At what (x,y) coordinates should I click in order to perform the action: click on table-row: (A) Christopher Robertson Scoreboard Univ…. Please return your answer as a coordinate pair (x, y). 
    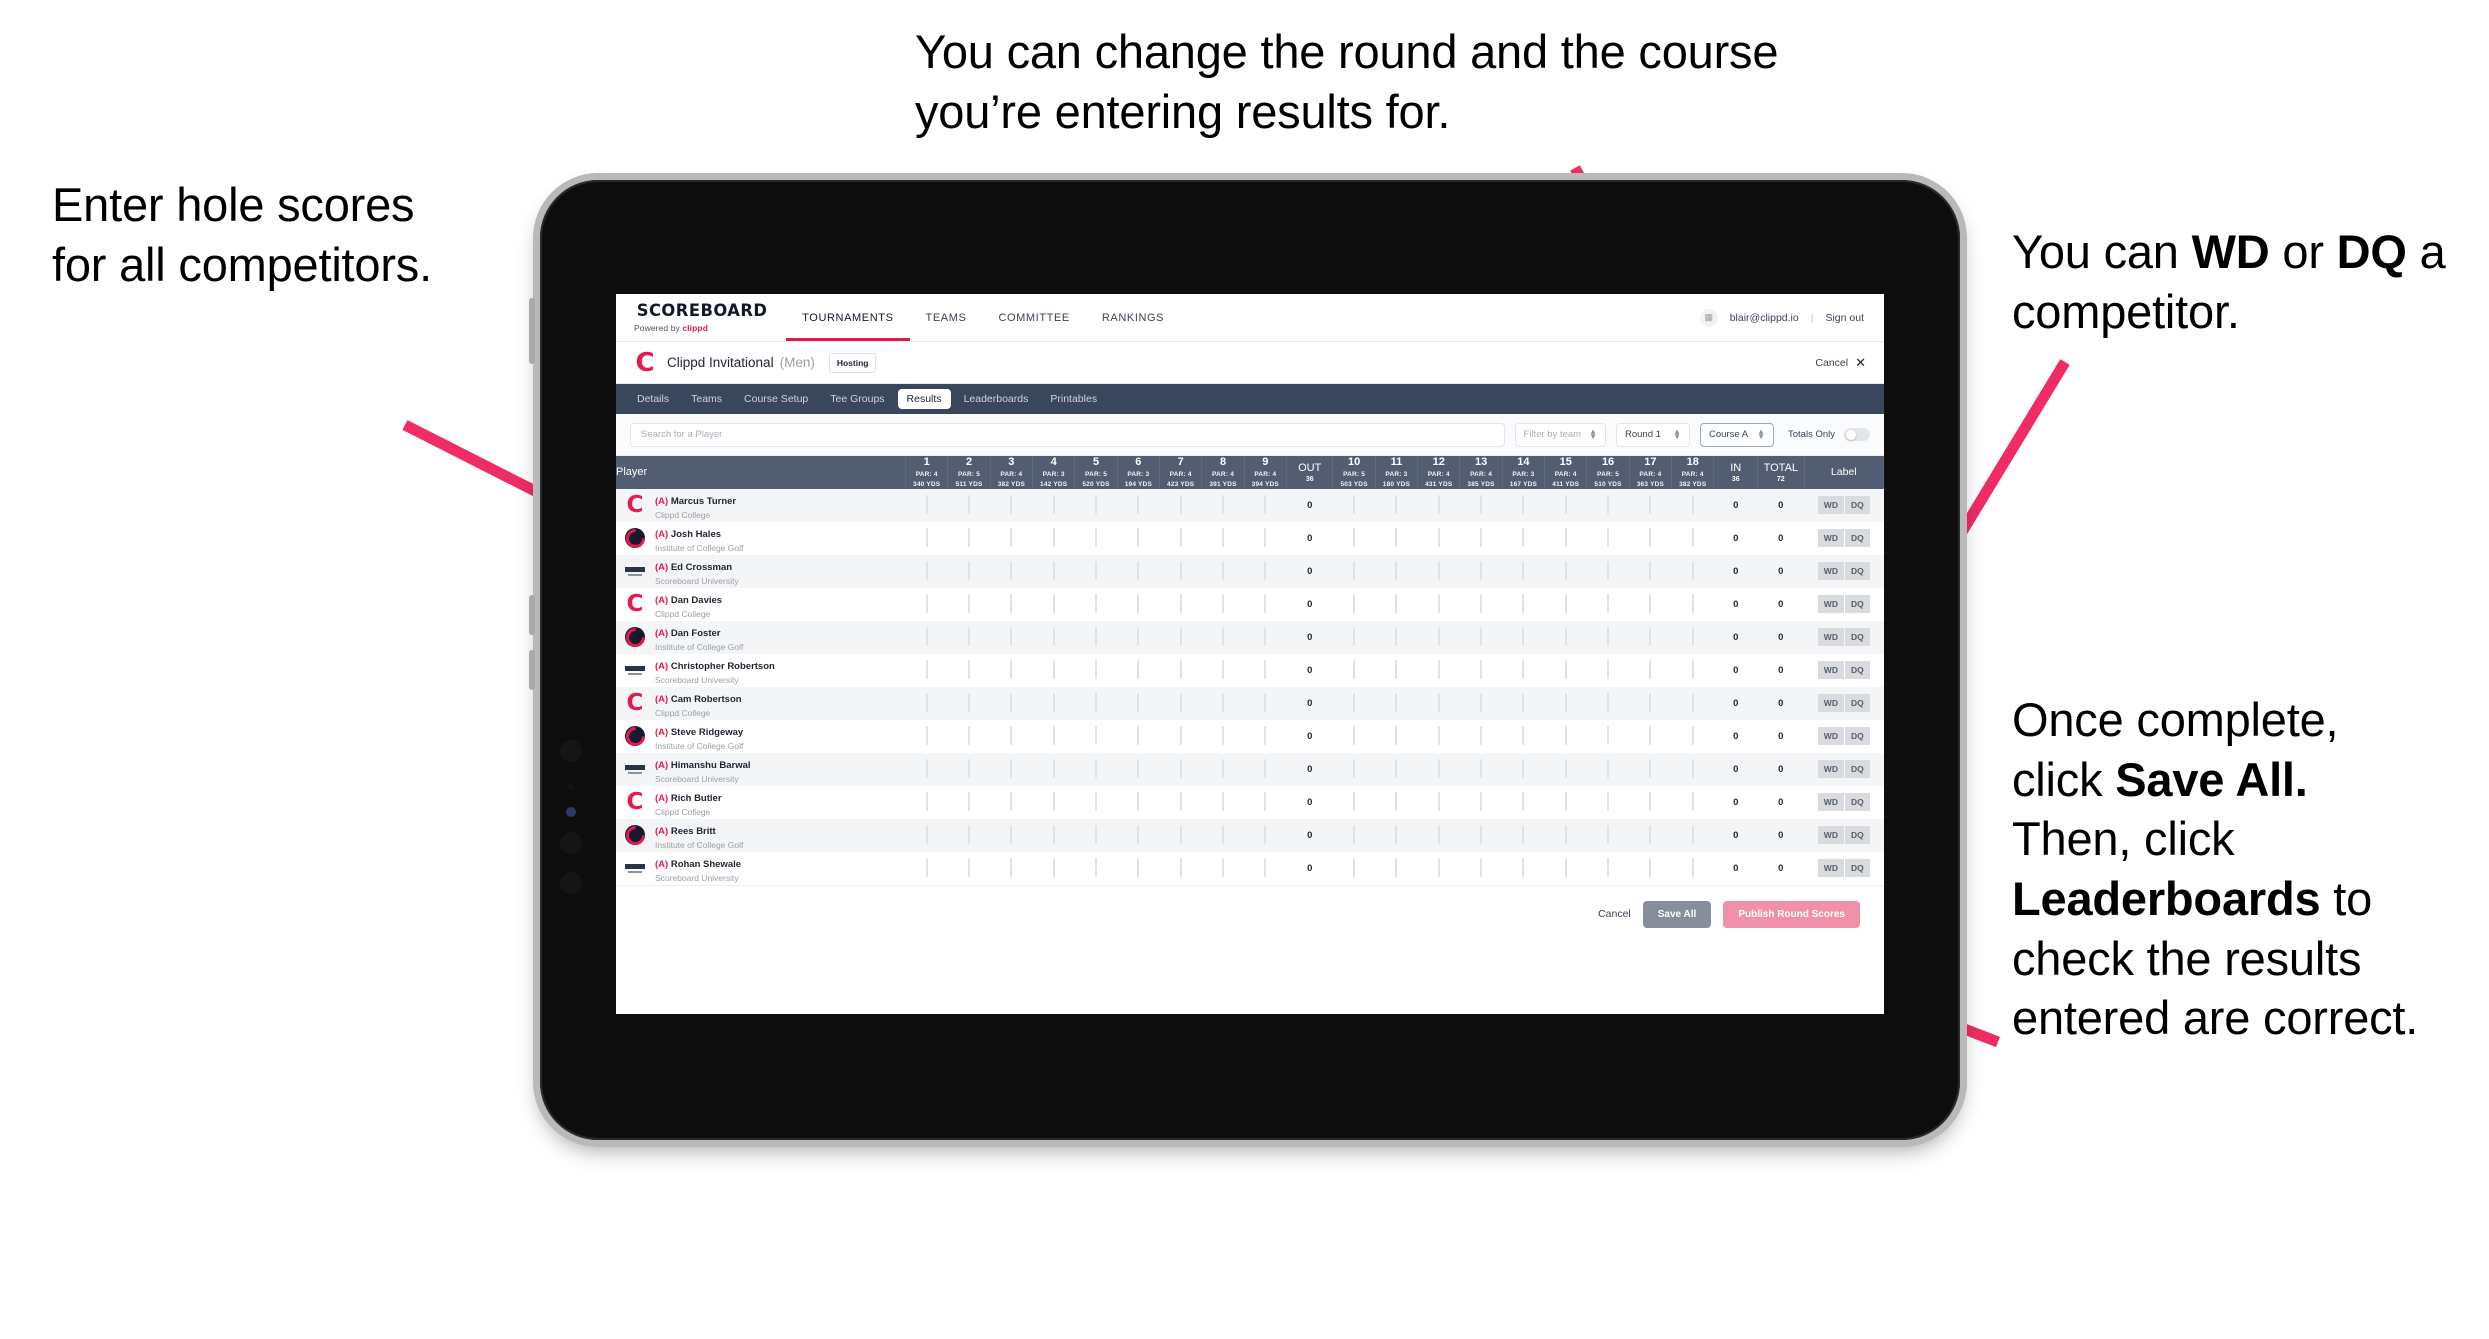
    Looking at the image, I should click on (1250, 670).